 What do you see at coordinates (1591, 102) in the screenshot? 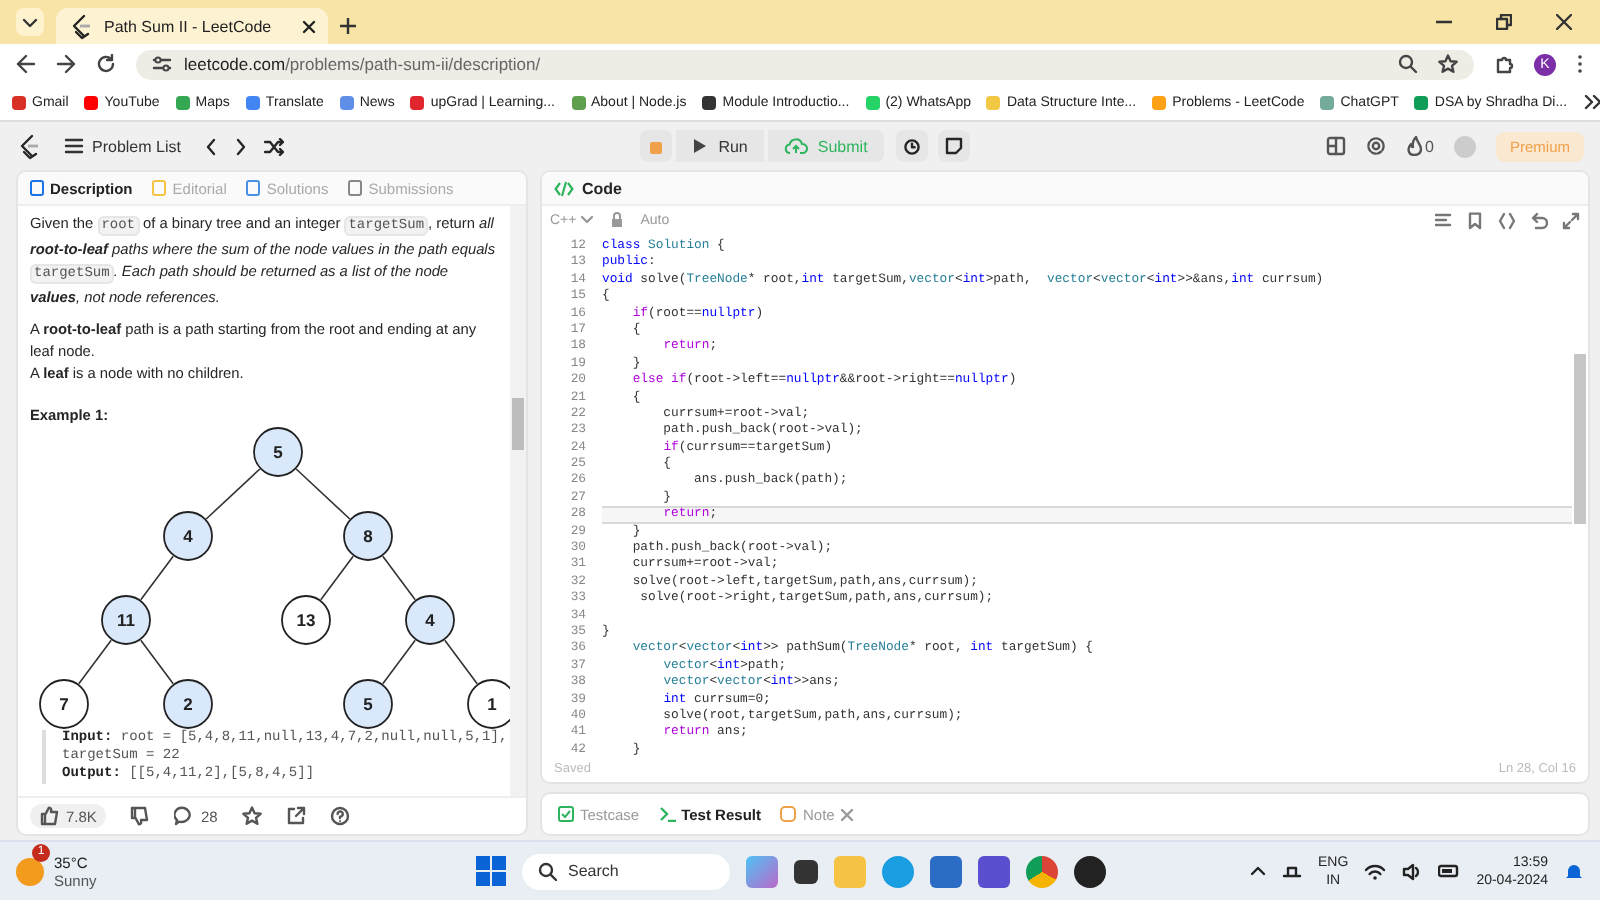
I see `more-bookmarks-icon` at bounding box center [1591, 102].